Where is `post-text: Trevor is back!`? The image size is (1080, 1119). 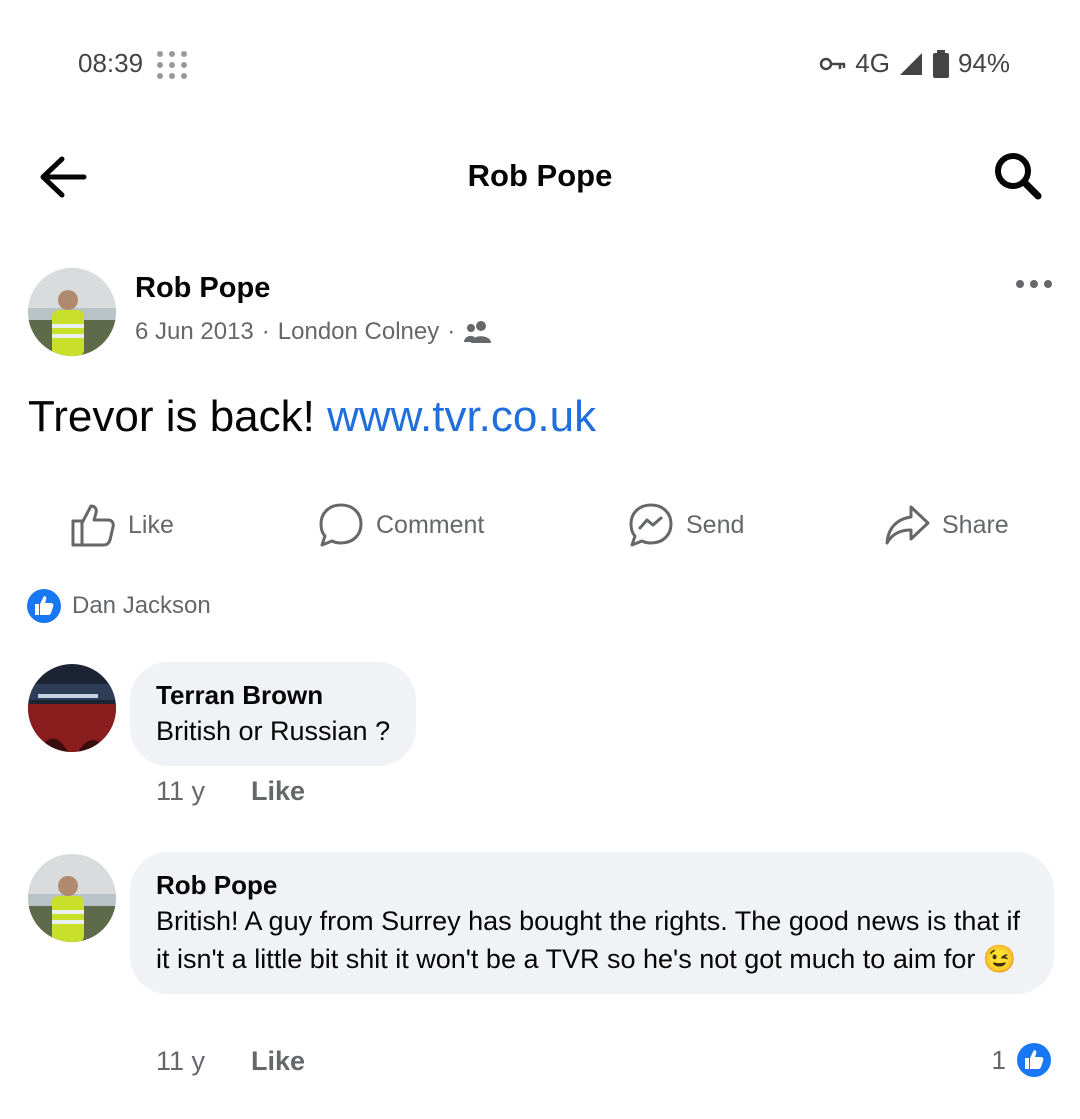 post-text: Trevor is back! is located at coordinates (178, 416).